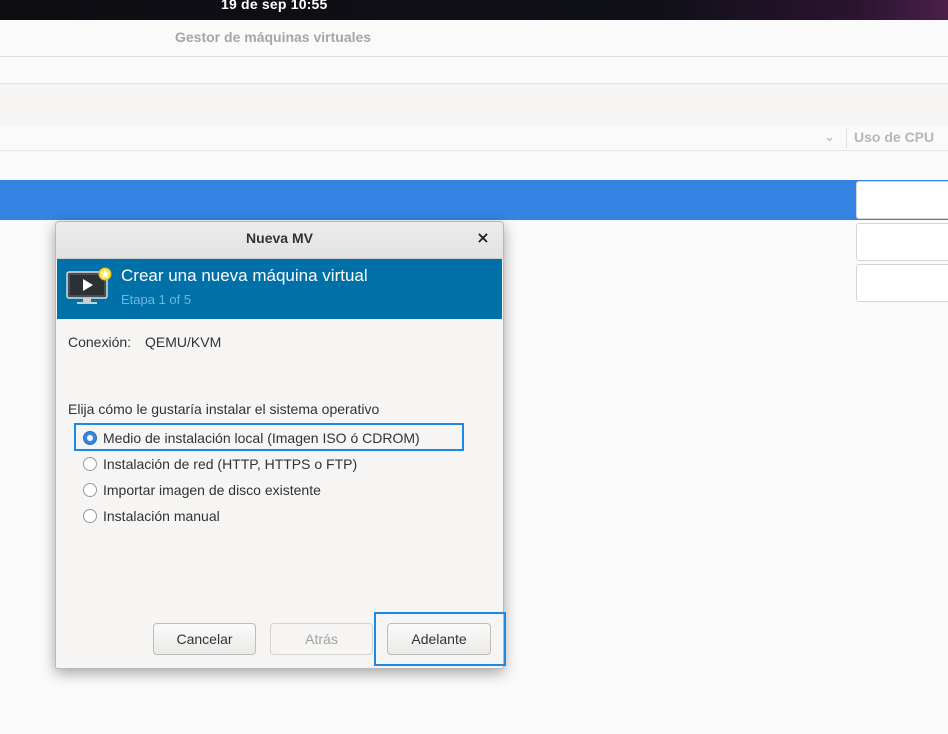 The height and width of the screenshot is (734, 948). Describe the element at coordinates (474, 200) in the screenshot. I see `selected-vm-row` at that location.